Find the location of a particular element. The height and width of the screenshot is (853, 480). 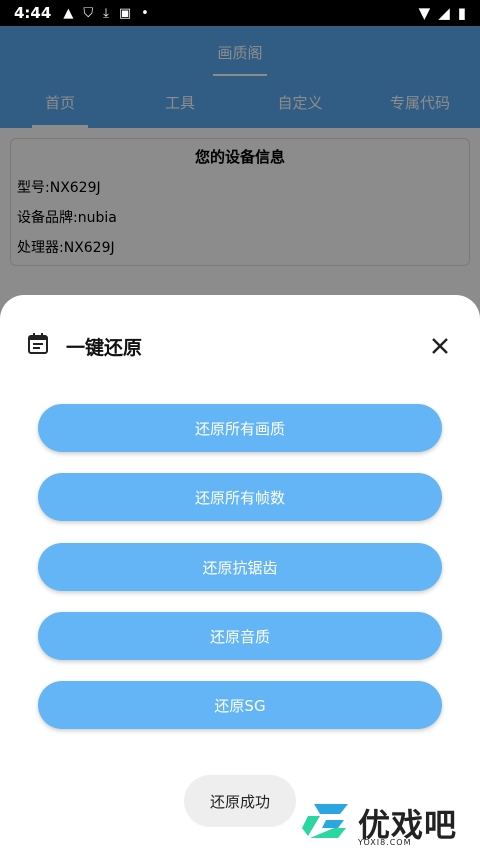

battery-icon: ▮ is located at coordinates (461, 13).